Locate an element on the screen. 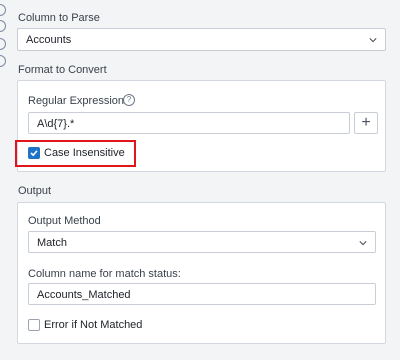  error-if-not-matched-checkbox is located at coordinates (34, 325).